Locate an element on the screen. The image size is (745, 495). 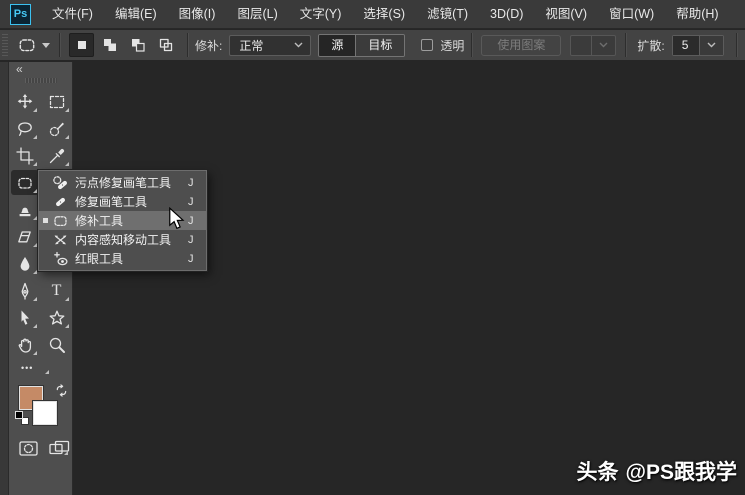
edit-toolbar-button: ••• is located at coordinates (36, 369).